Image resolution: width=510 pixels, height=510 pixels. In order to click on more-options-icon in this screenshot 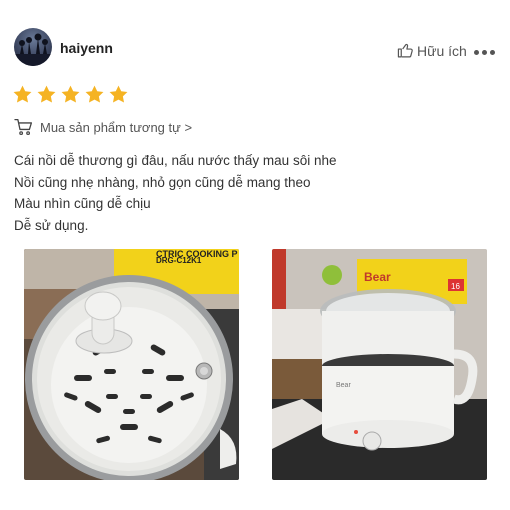, I will do `click(484, 52)`.